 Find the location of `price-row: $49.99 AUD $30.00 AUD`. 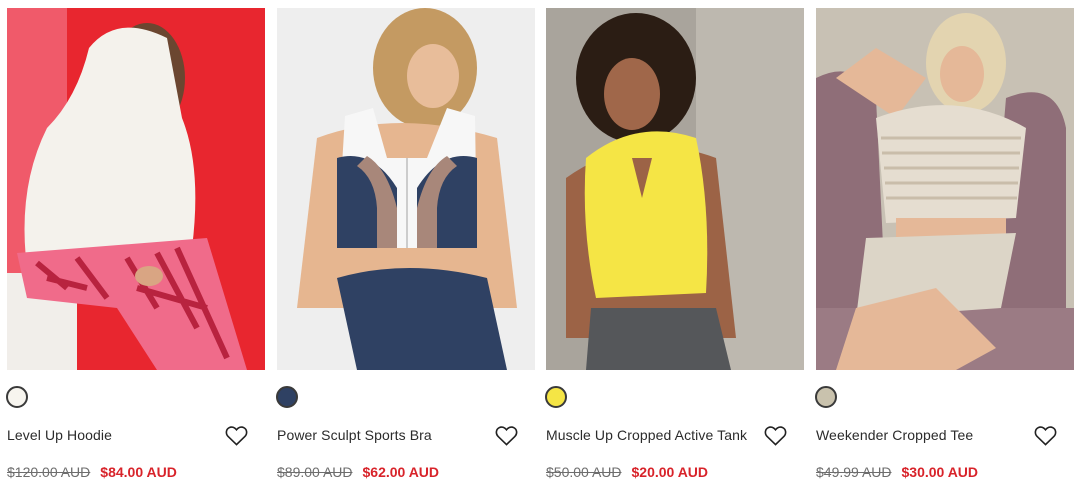

price-row: $49.99 AUD $30.00 AUD is located at coordinates (945, 472).